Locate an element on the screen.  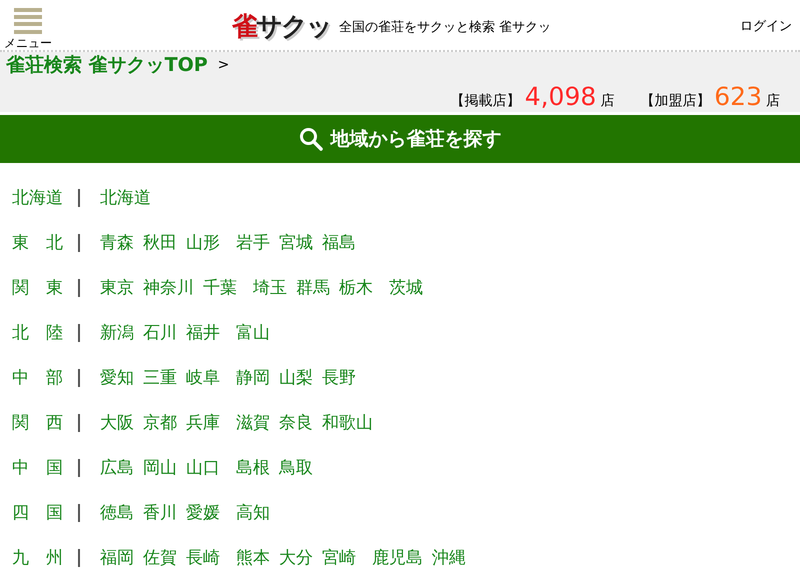
prefecture-link: 群馬 is located at coordinates (313, 287).